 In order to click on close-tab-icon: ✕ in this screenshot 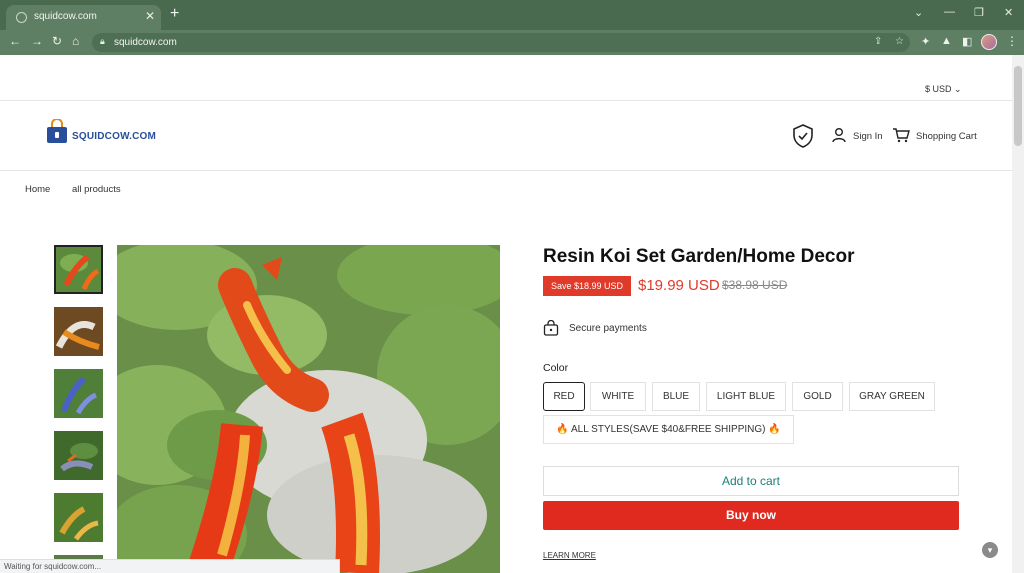, I will do `click(150, 16)`.